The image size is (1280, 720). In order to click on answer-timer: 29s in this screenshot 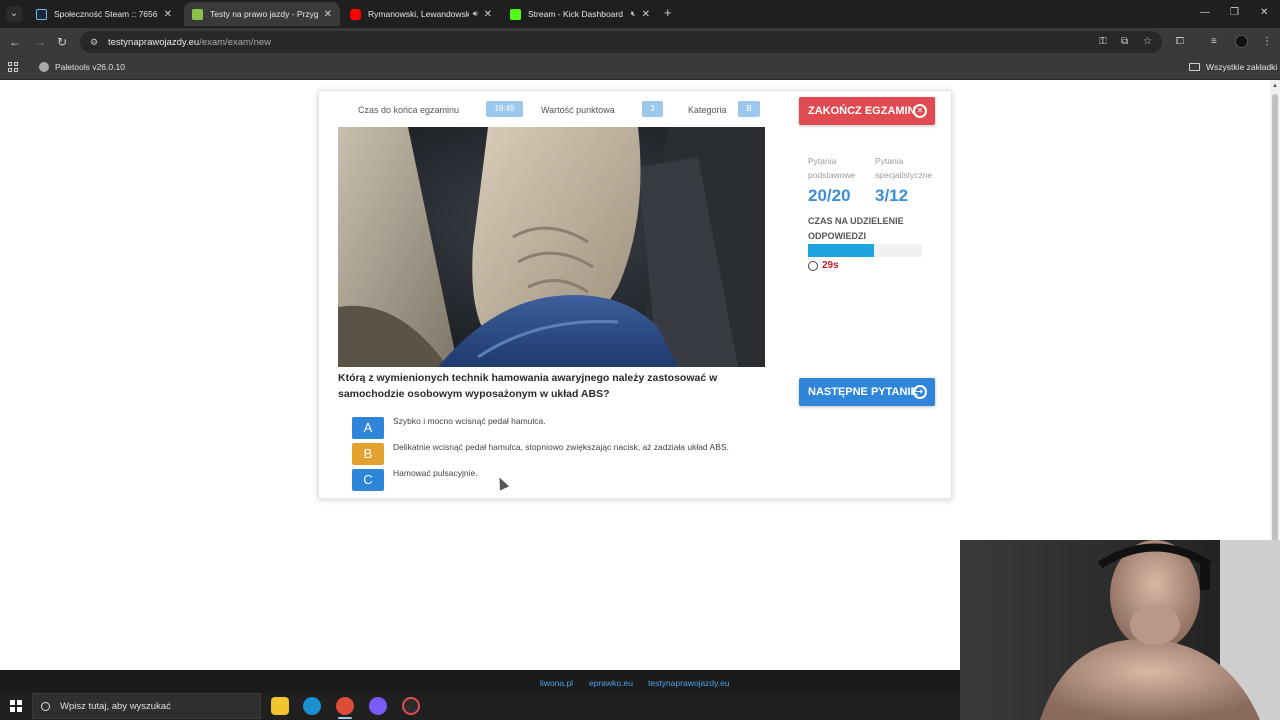, I will do `click(823, 265)`.